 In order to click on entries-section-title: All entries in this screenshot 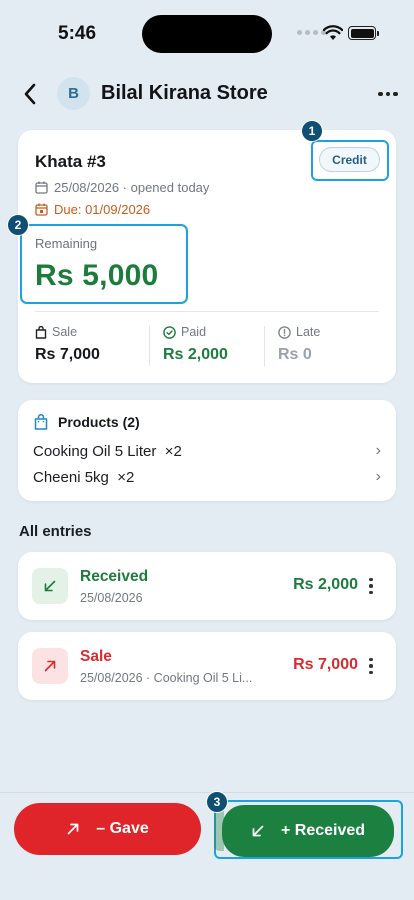, I will do `click(55, 531)`.